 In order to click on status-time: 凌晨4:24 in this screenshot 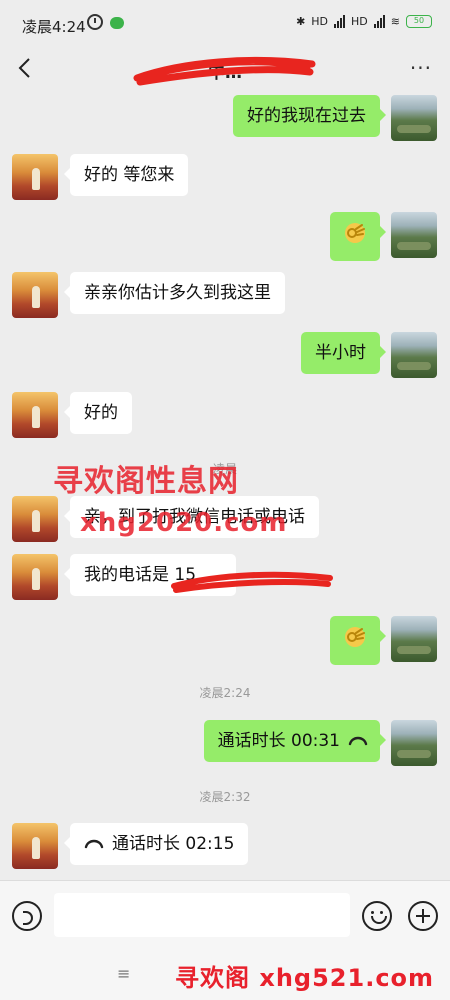, I will do `click(54, 27)`.